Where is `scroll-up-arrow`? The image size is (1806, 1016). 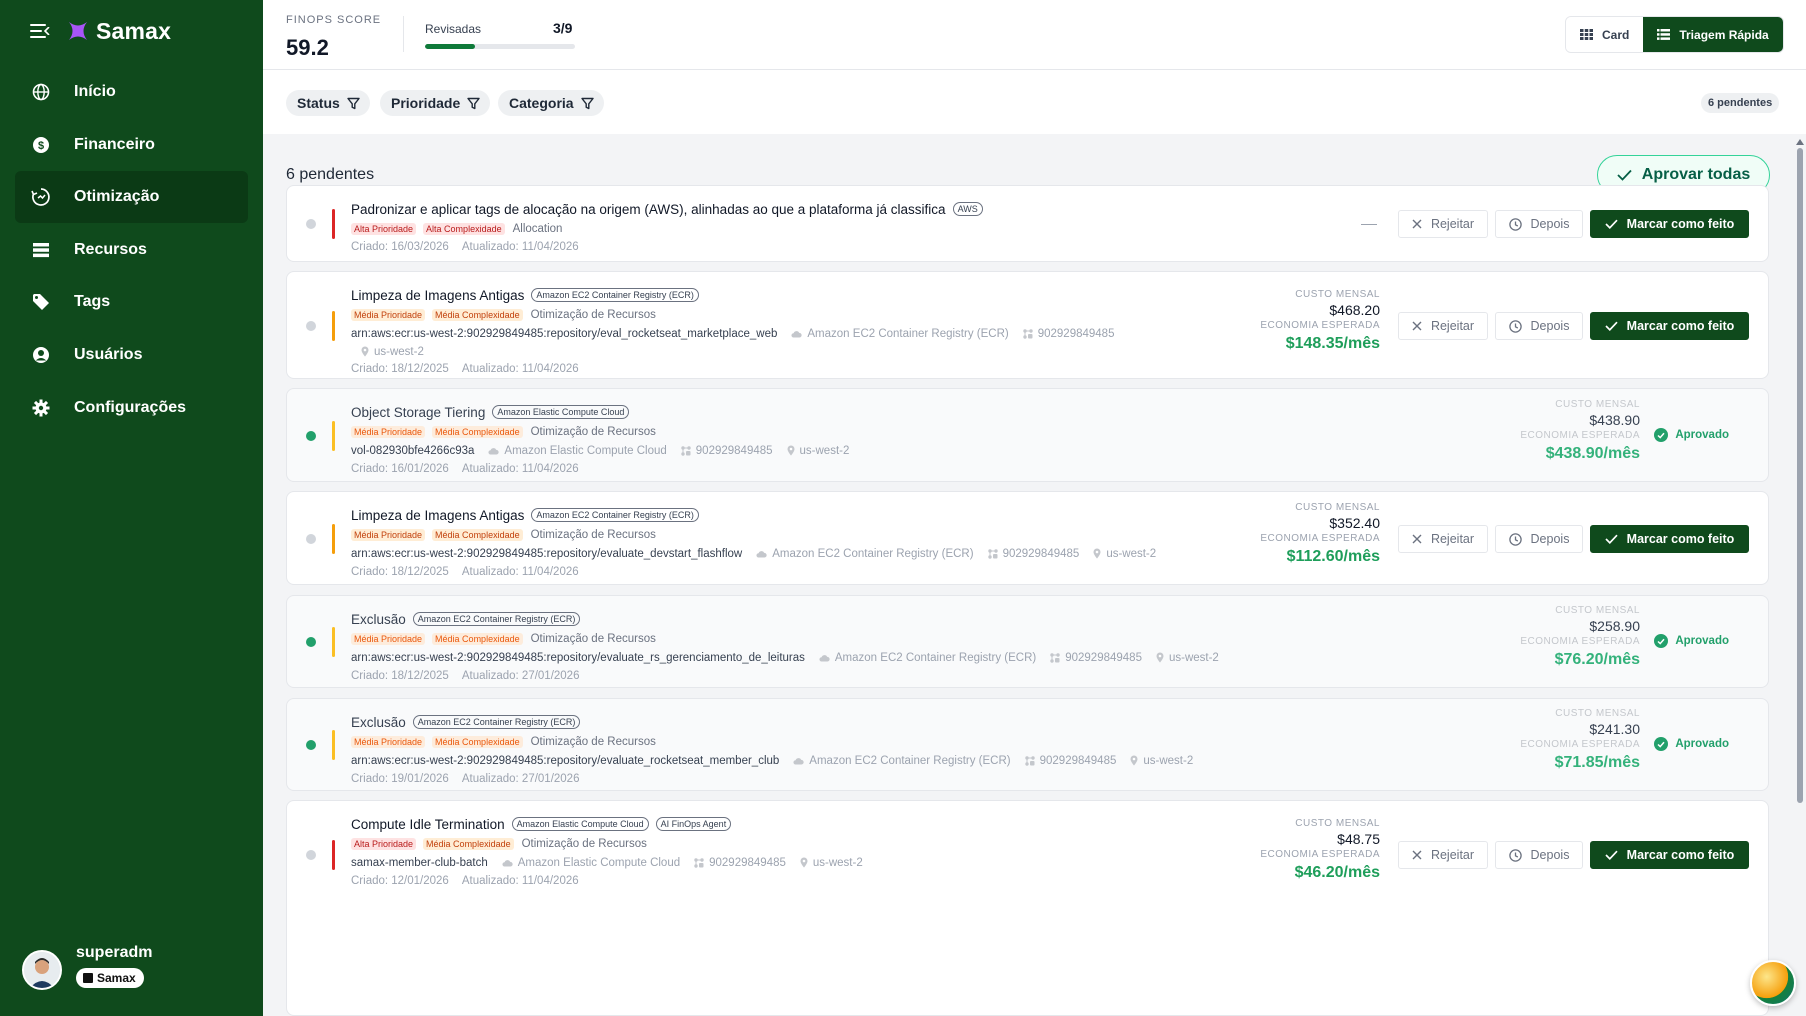
scroll-up-arrow is located at coordinates (1800, 142).